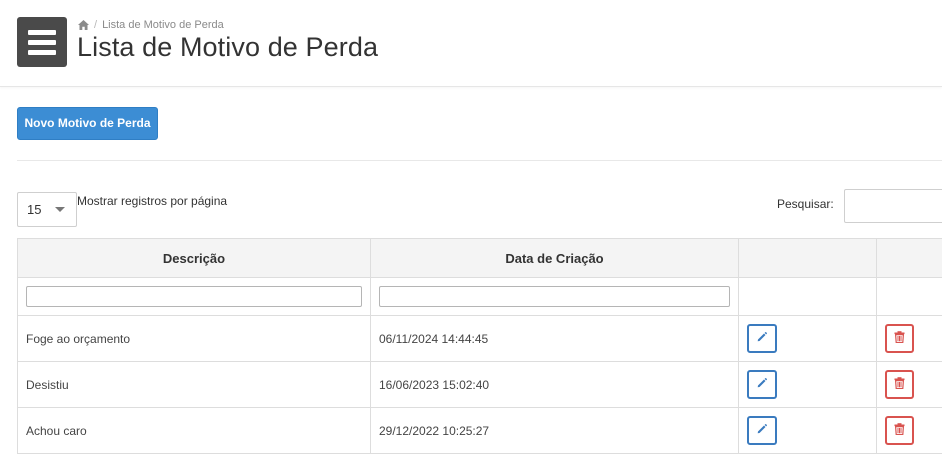  Describe the element at coordinates (807, 258) in the screenshot. I see `column-header-edit` at that location.